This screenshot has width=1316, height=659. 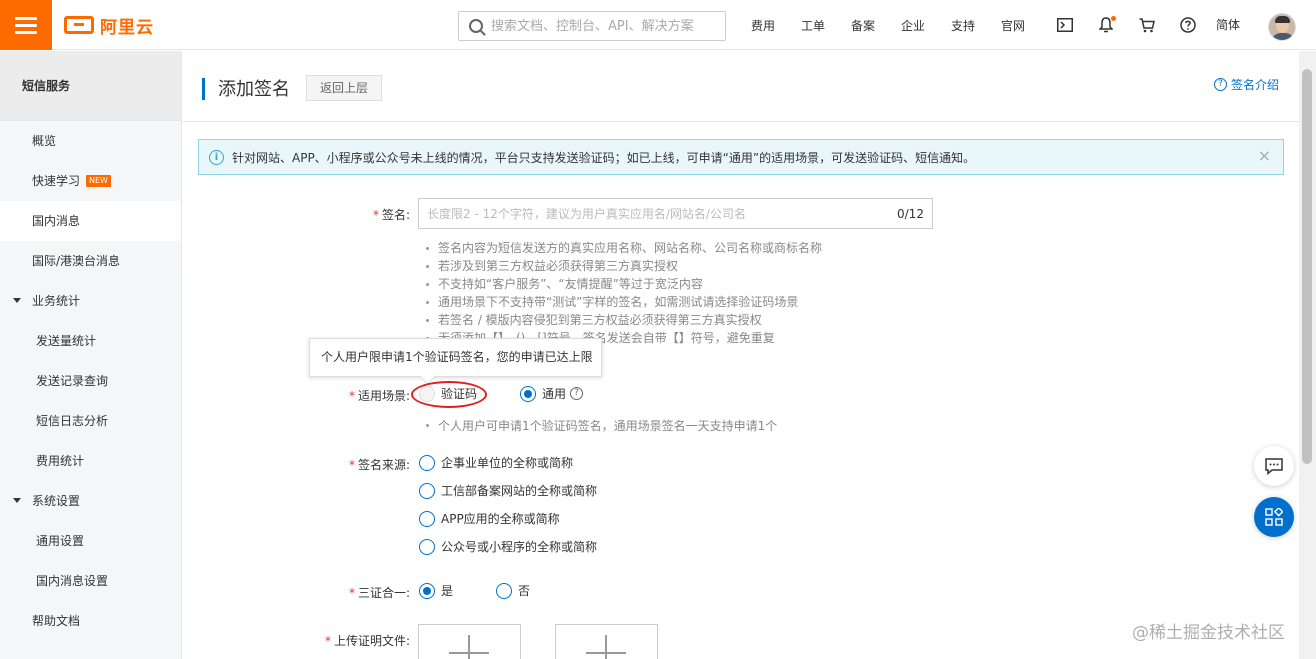 I want to click on three-in-one-yes: 是, so click(x=436, y=590).